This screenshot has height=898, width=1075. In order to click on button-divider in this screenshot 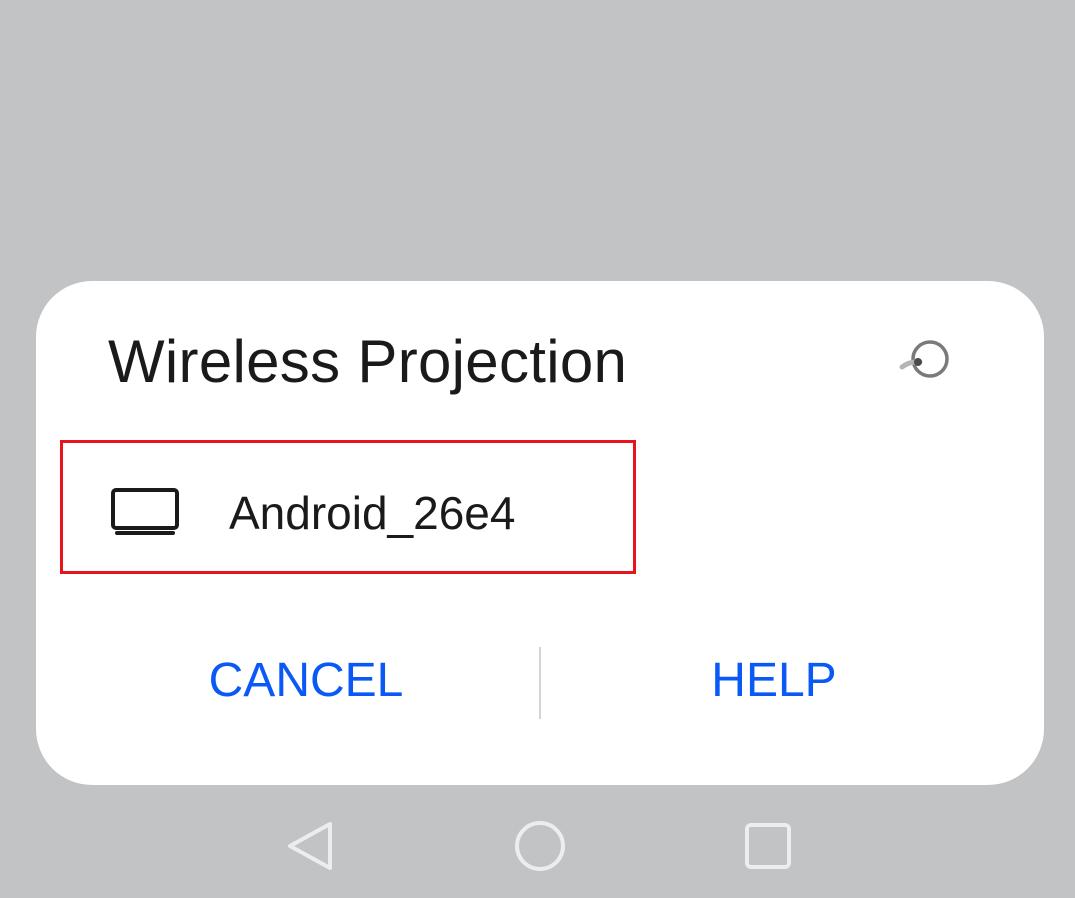, I will do `click(540, 683)`.